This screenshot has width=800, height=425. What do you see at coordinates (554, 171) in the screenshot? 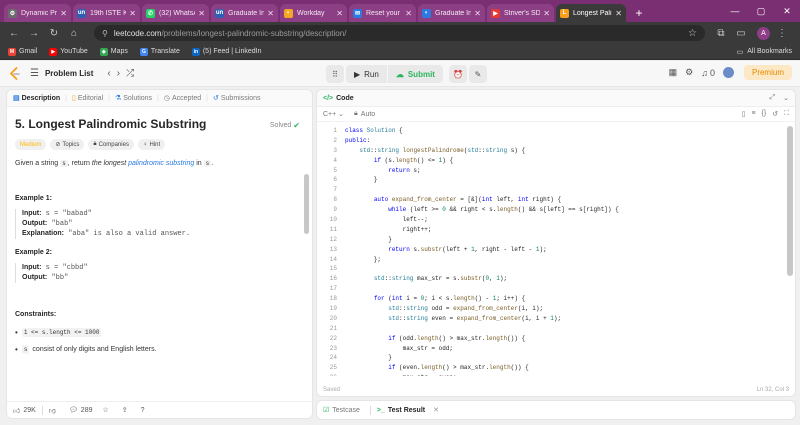
I see `code-line: 5 return s;` at bounding box center [554, 171].